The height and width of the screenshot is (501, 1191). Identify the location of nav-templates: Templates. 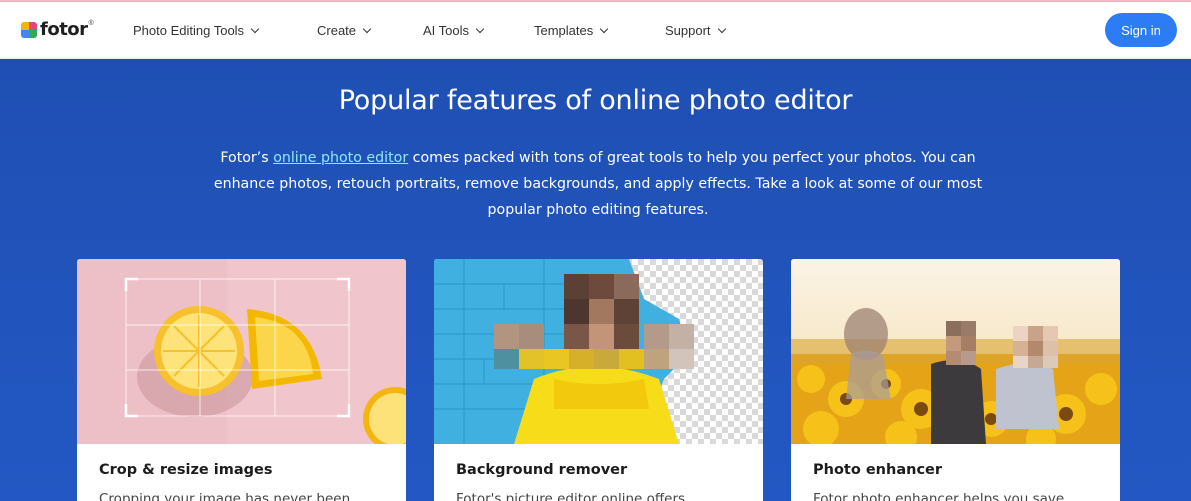
(571, 30).